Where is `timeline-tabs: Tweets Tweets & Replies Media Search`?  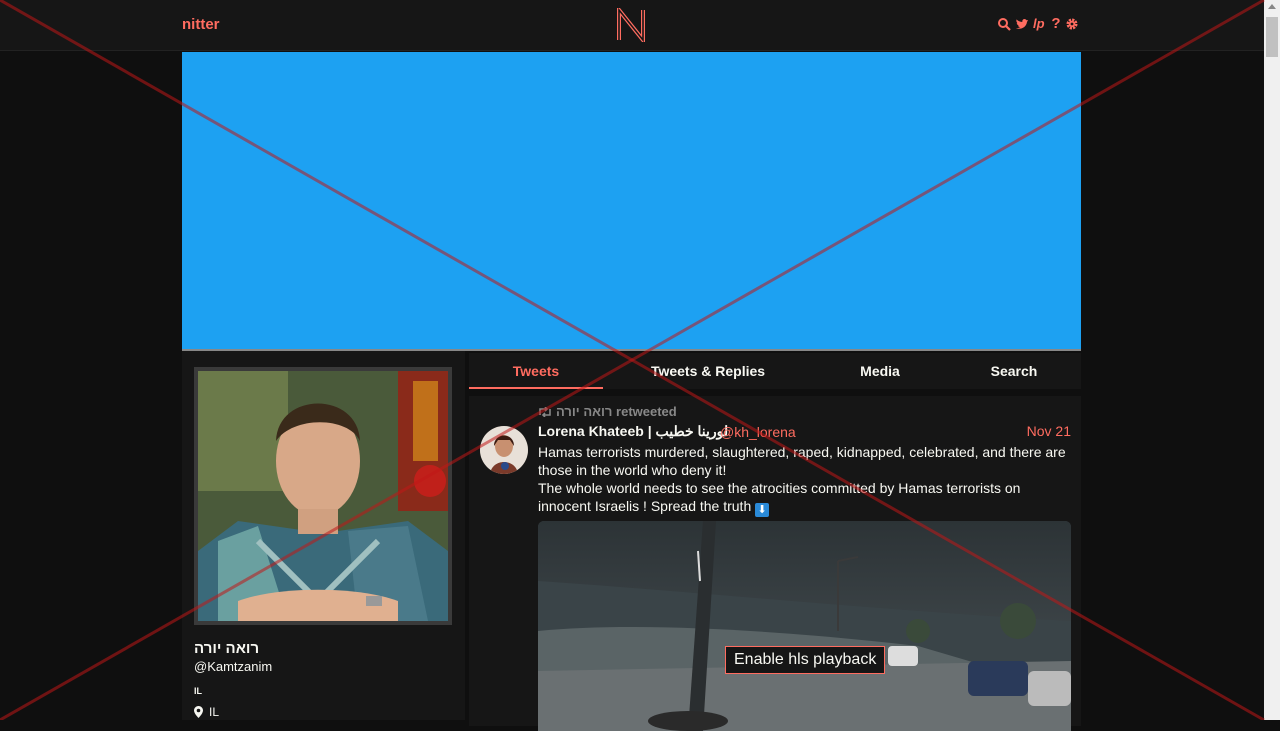 timeline-tabs: Tweets Tweets & Replies Media Search is located at coordinates (775, 371).